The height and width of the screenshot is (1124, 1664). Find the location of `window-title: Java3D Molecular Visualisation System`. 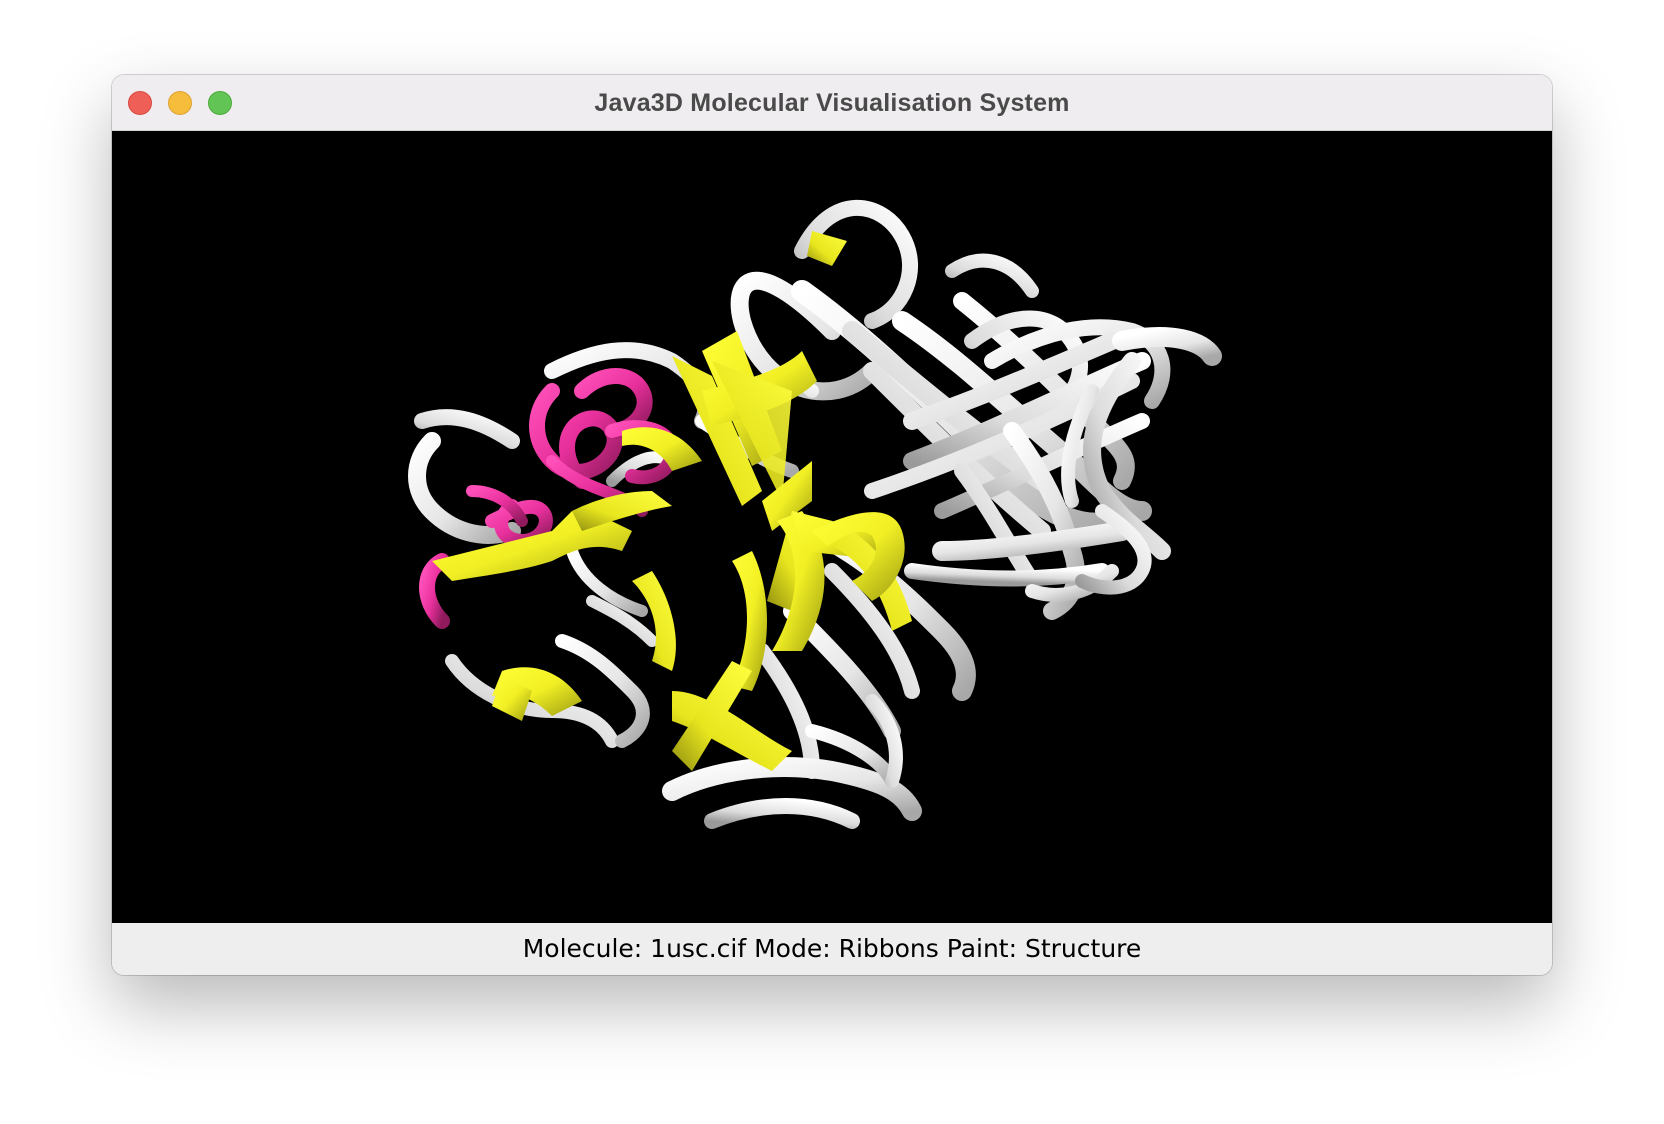

window-title: Java3D Molecular Visualisation System is located at coordinates (832, 103).